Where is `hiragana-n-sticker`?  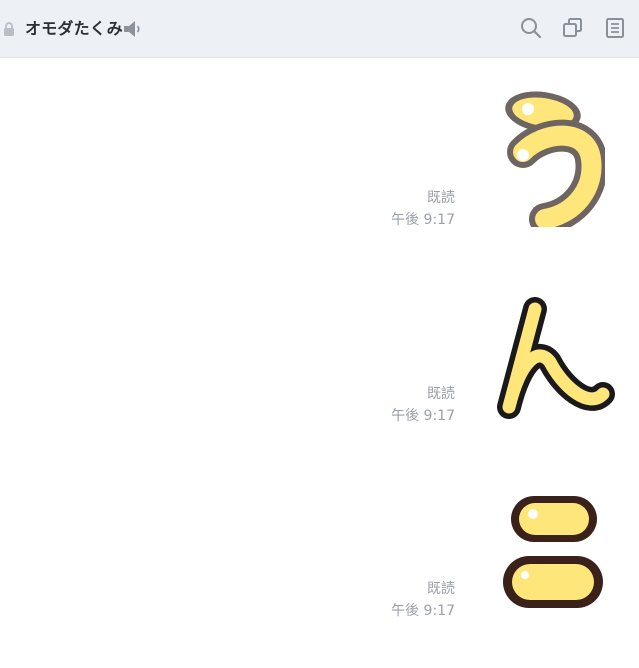 hiragana-n-sticker is located at coordinates (555, 361).